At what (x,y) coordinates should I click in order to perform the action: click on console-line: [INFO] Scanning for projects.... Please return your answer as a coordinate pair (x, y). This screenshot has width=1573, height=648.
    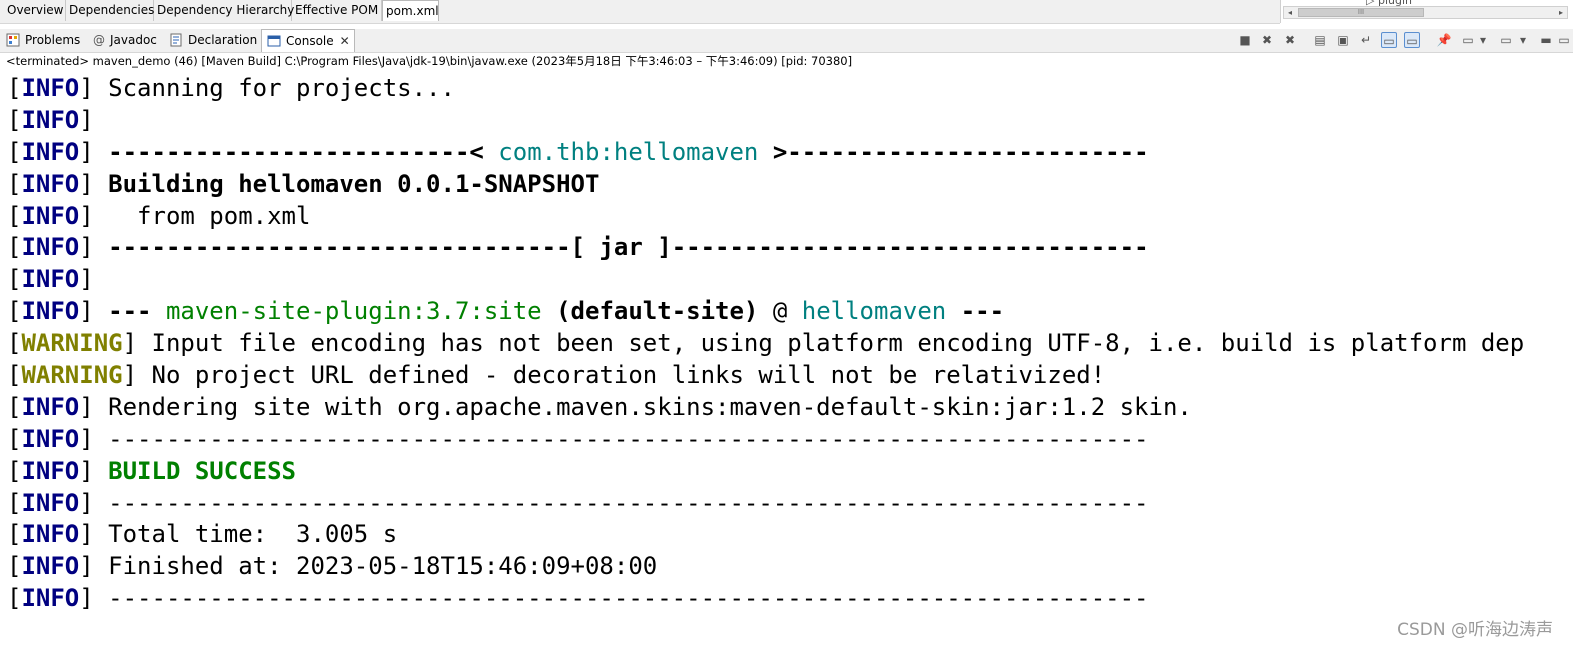
    Looking at the image, I should click on (790, 89).